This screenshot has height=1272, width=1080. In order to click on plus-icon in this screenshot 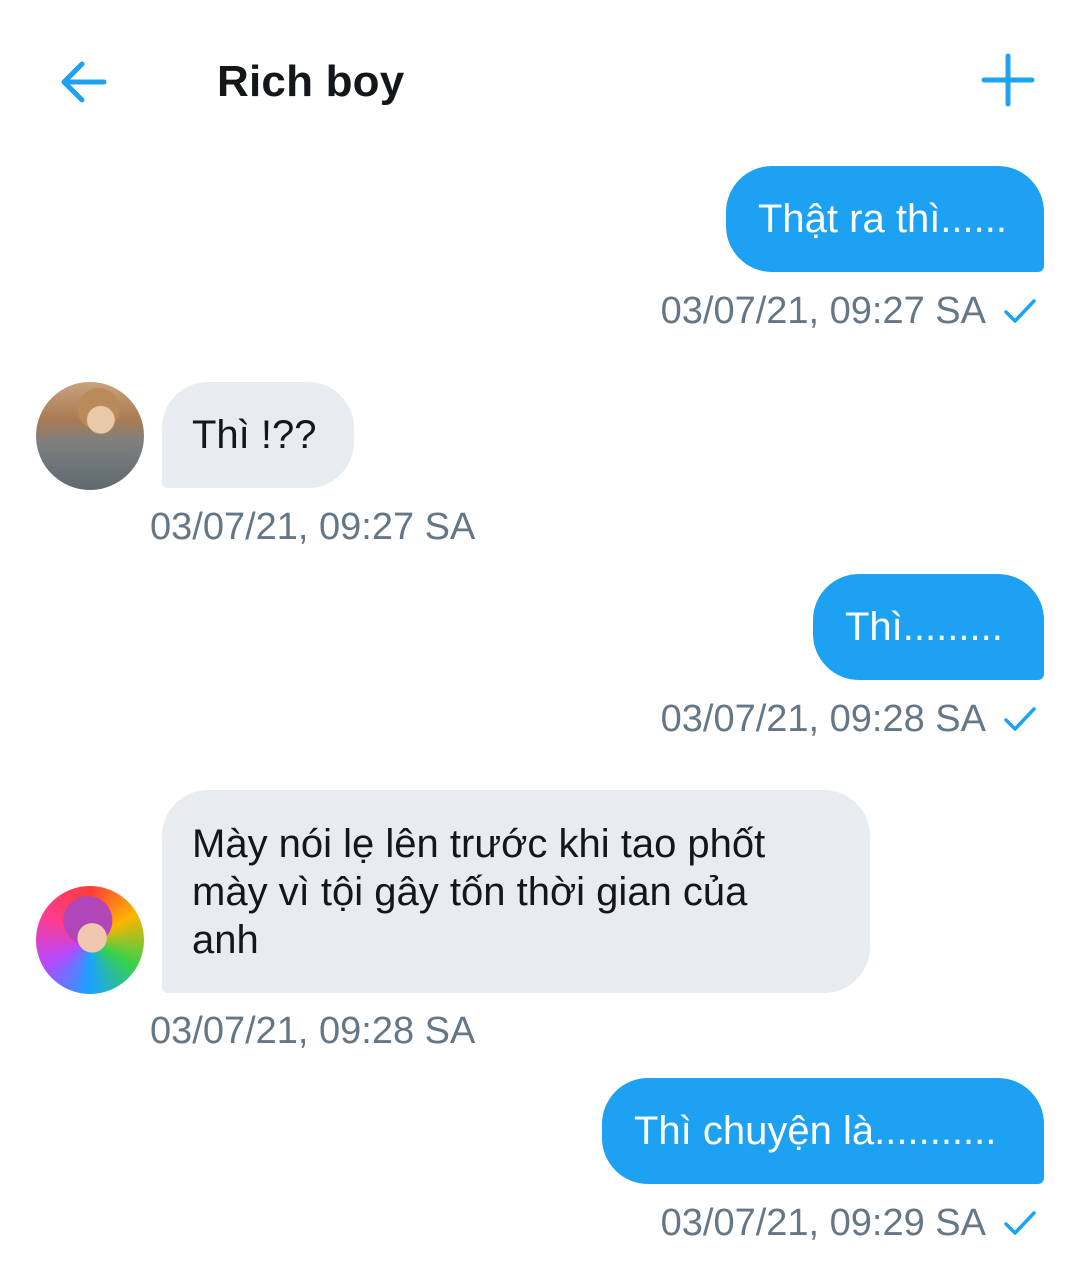, I will do `click(1008, 80)`.